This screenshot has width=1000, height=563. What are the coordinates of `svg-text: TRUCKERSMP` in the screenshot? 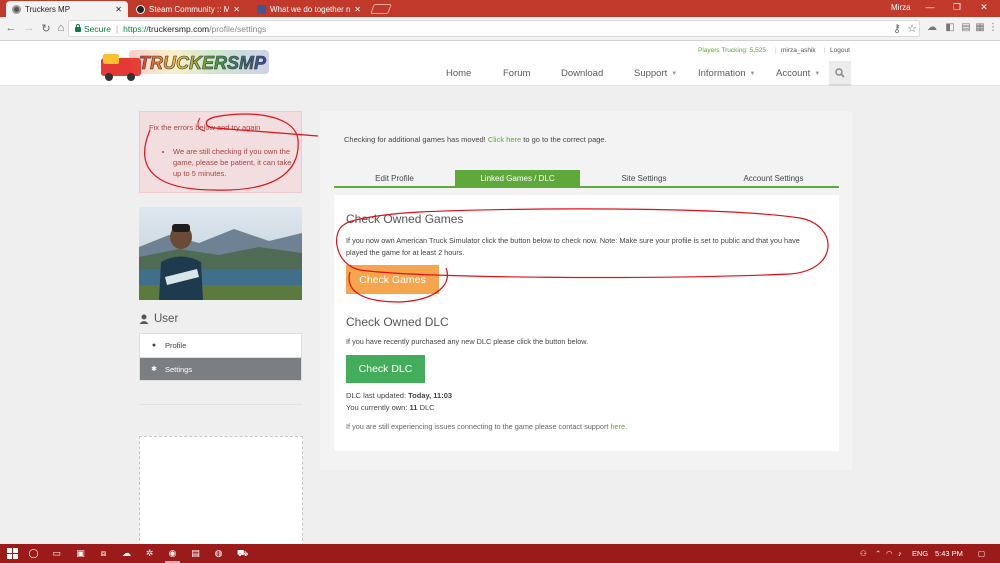 It's located at (203, 63).